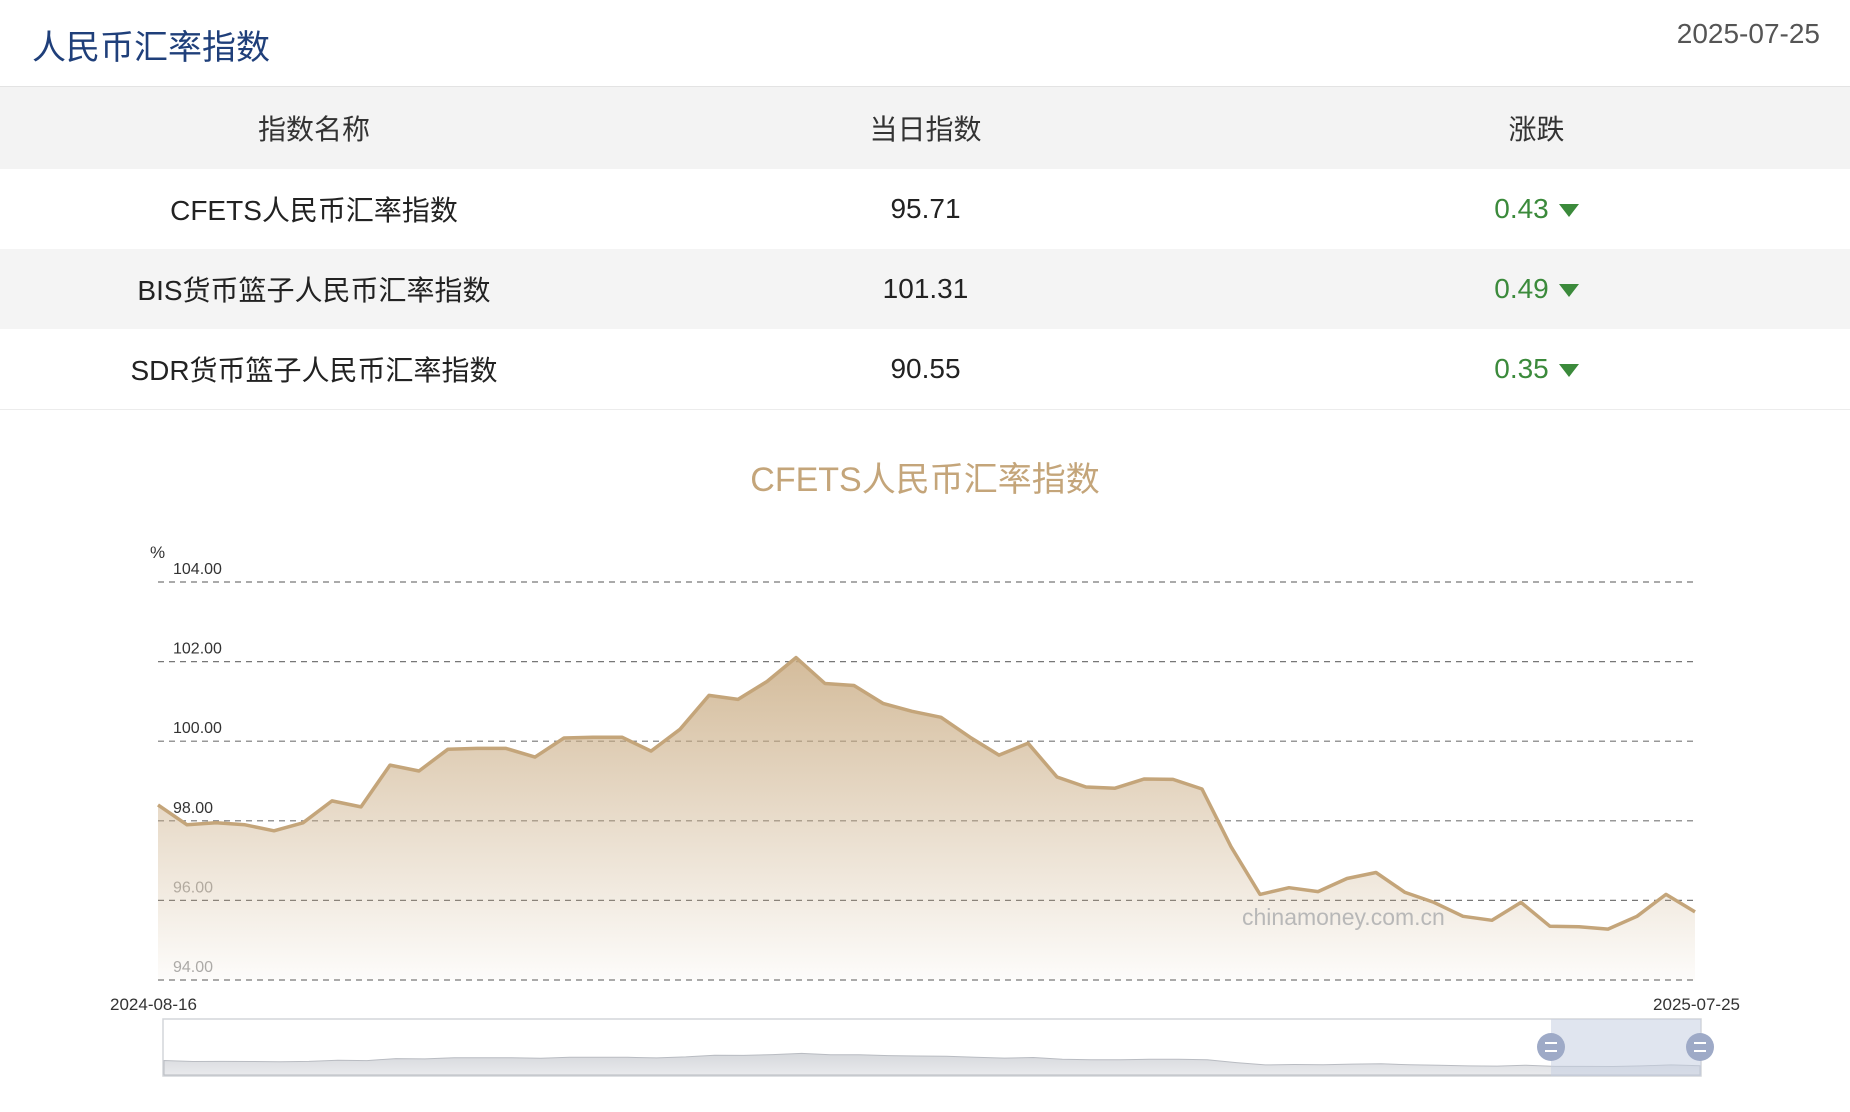 The width and height of the screenshot is (1850, 1112). What do you see at coordinates (197, 728) in the screenshot?
I see `y-tick-label: 100.00` at bounding box center [197, 728].